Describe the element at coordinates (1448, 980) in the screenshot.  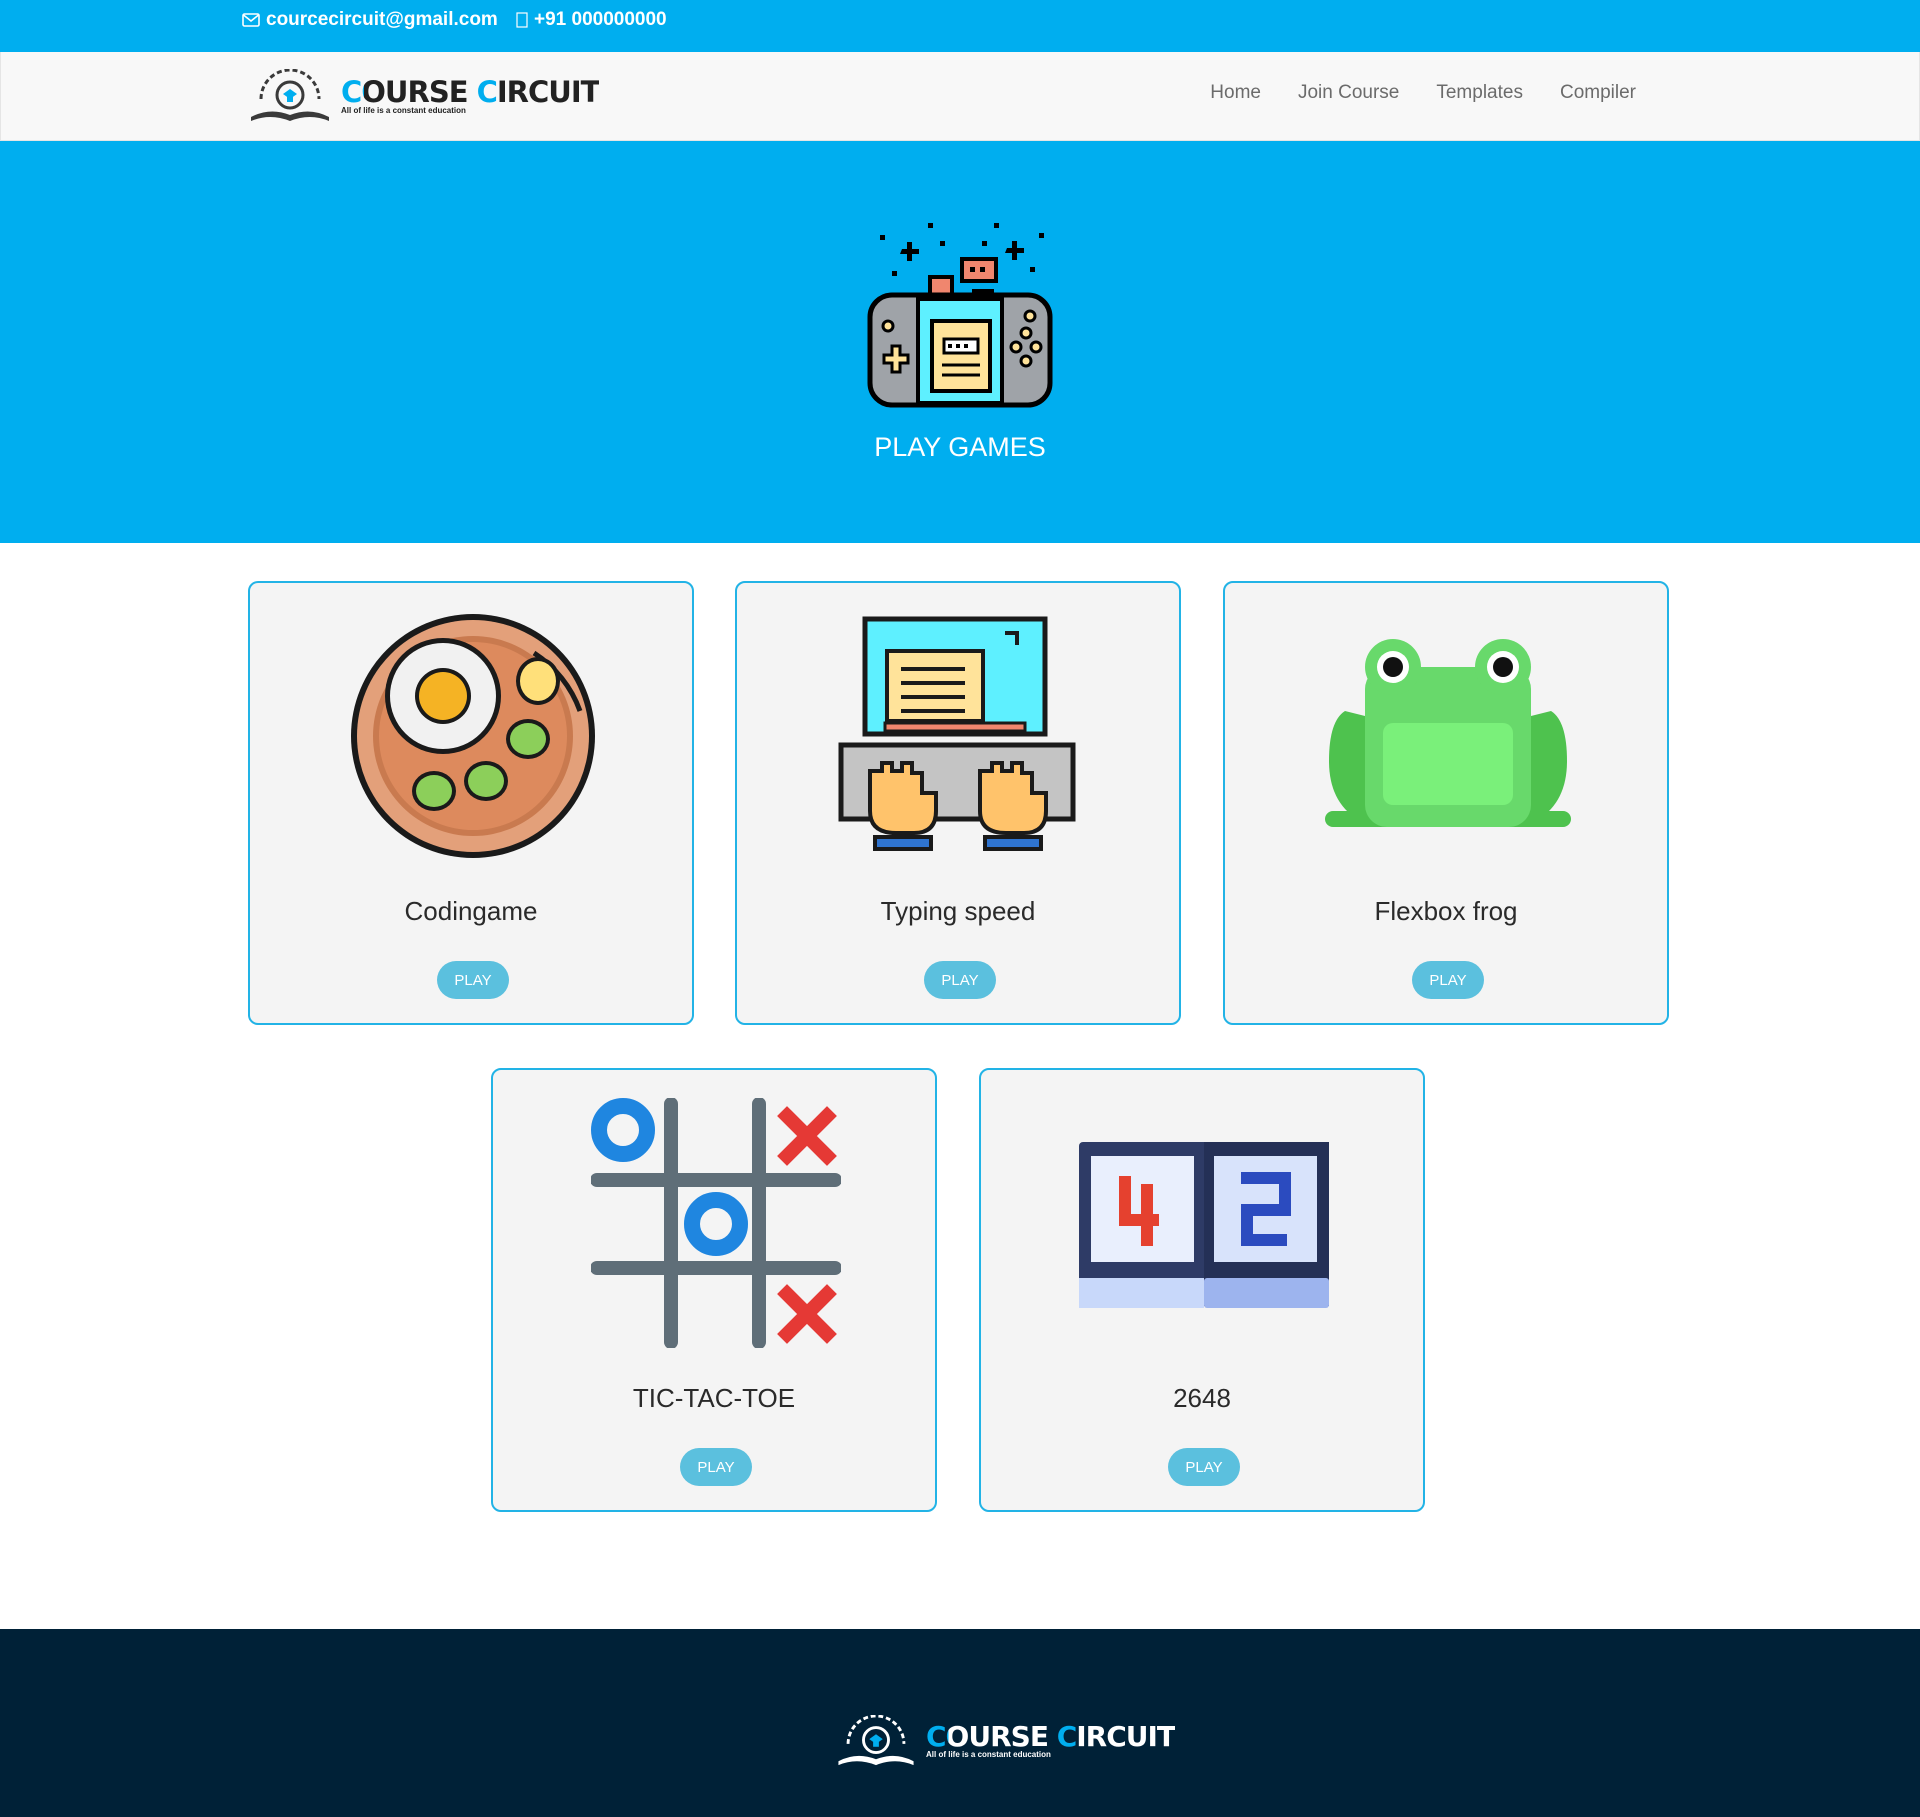
I see `play-button-flexbox-frog: PLAY` at that location.